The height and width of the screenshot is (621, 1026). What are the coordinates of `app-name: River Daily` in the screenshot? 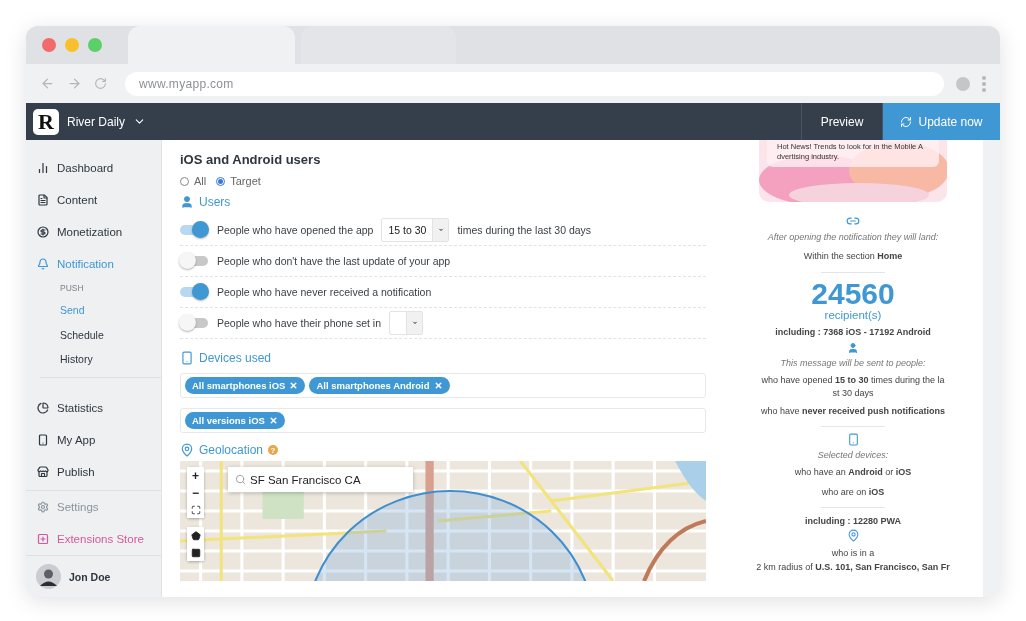 It's located at (96, 121).